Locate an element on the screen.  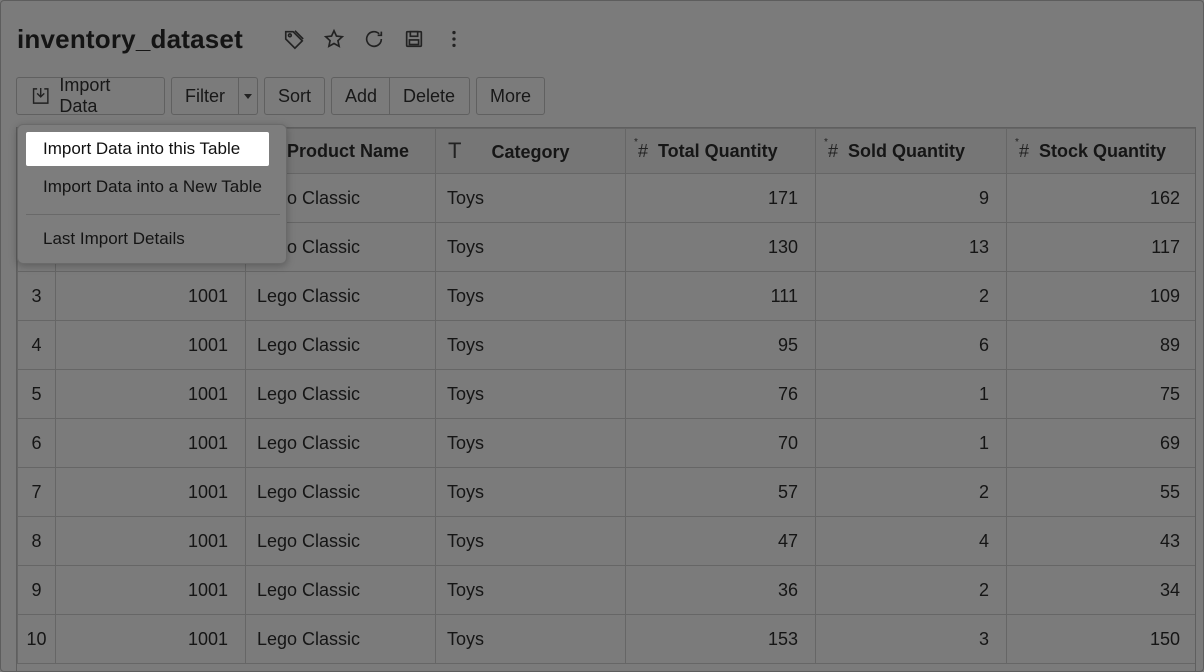
total-quantity-cell: 36 is located at coordinates (720, 590).